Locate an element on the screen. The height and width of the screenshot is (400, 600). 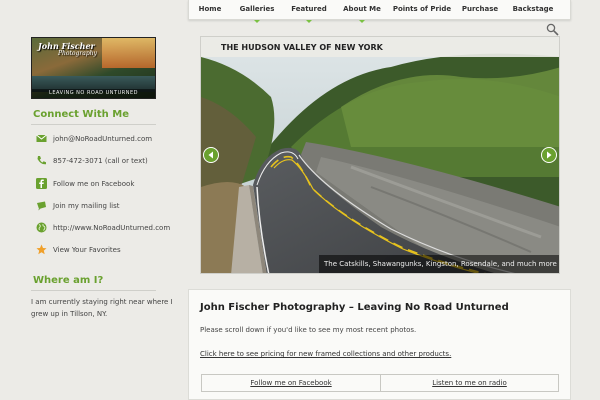
arrow-right-icon is located at coordinates (549, 155).